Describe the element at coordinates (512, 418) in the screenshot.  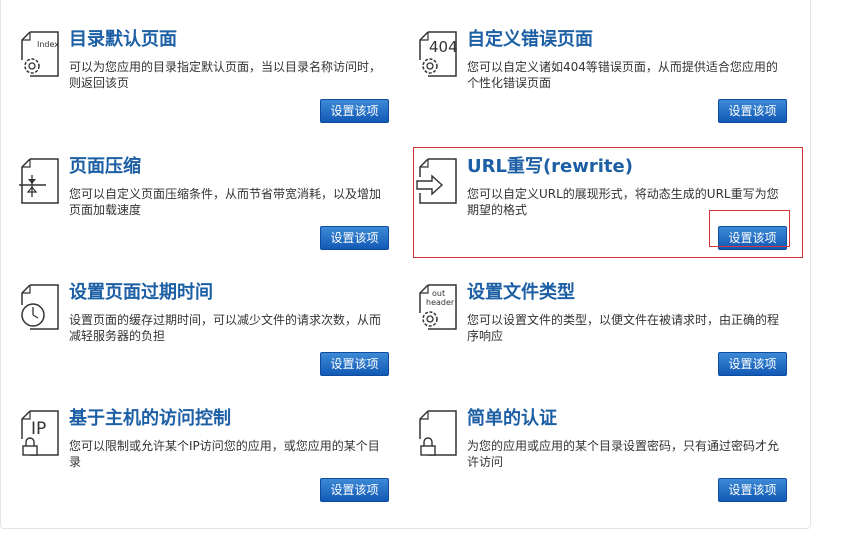
I see `card-title: 简单的认证` at that location.